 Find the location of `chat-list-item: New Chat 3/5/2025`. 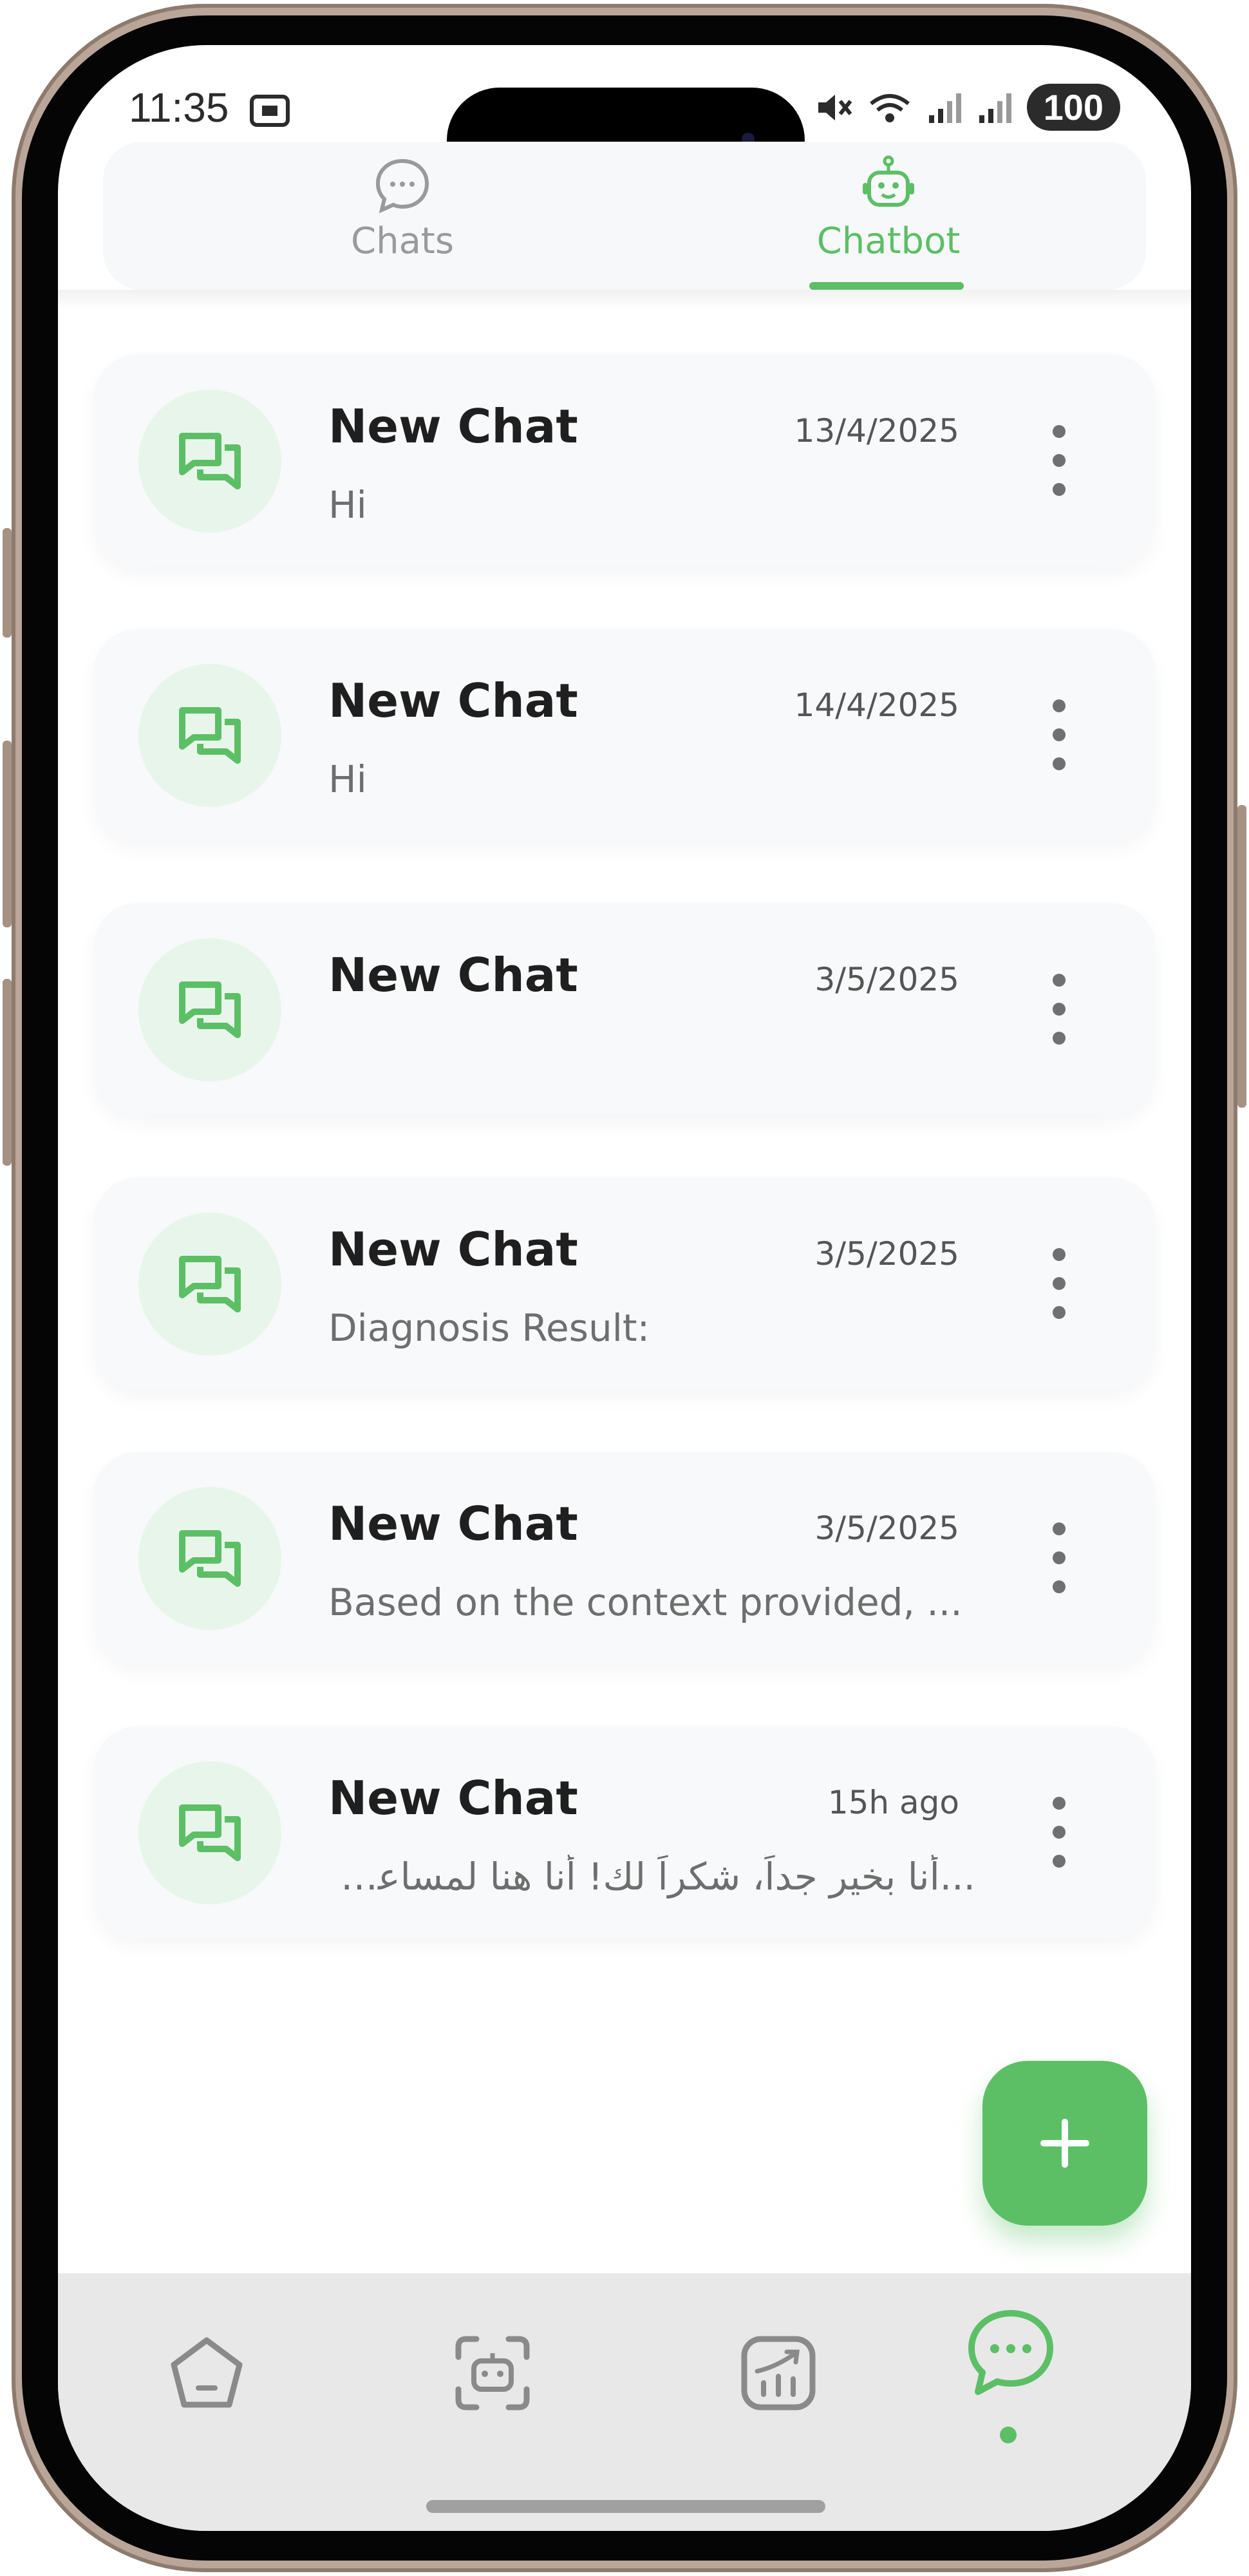

chat-list-item: New Chat 3/5/2025 is located at coordinates (624, 1009).